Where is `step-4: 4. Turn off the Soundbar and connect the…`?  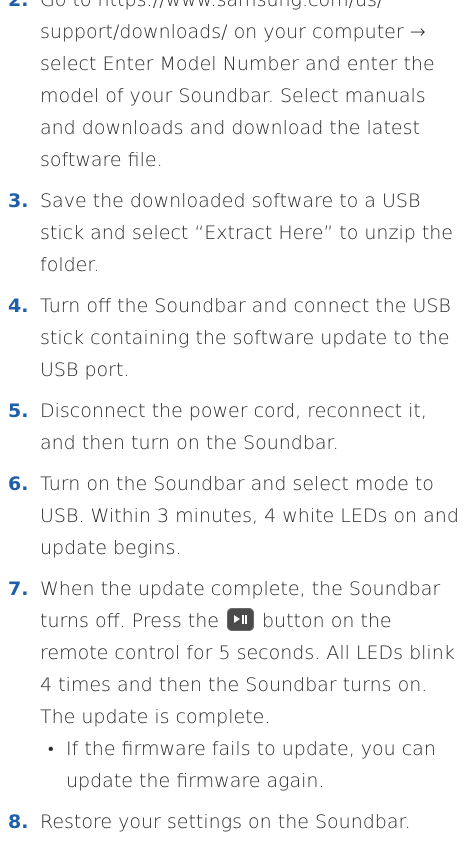
step-4: 4. Turn off the Soundbar and connect the… is located at coordinates (233, 338).